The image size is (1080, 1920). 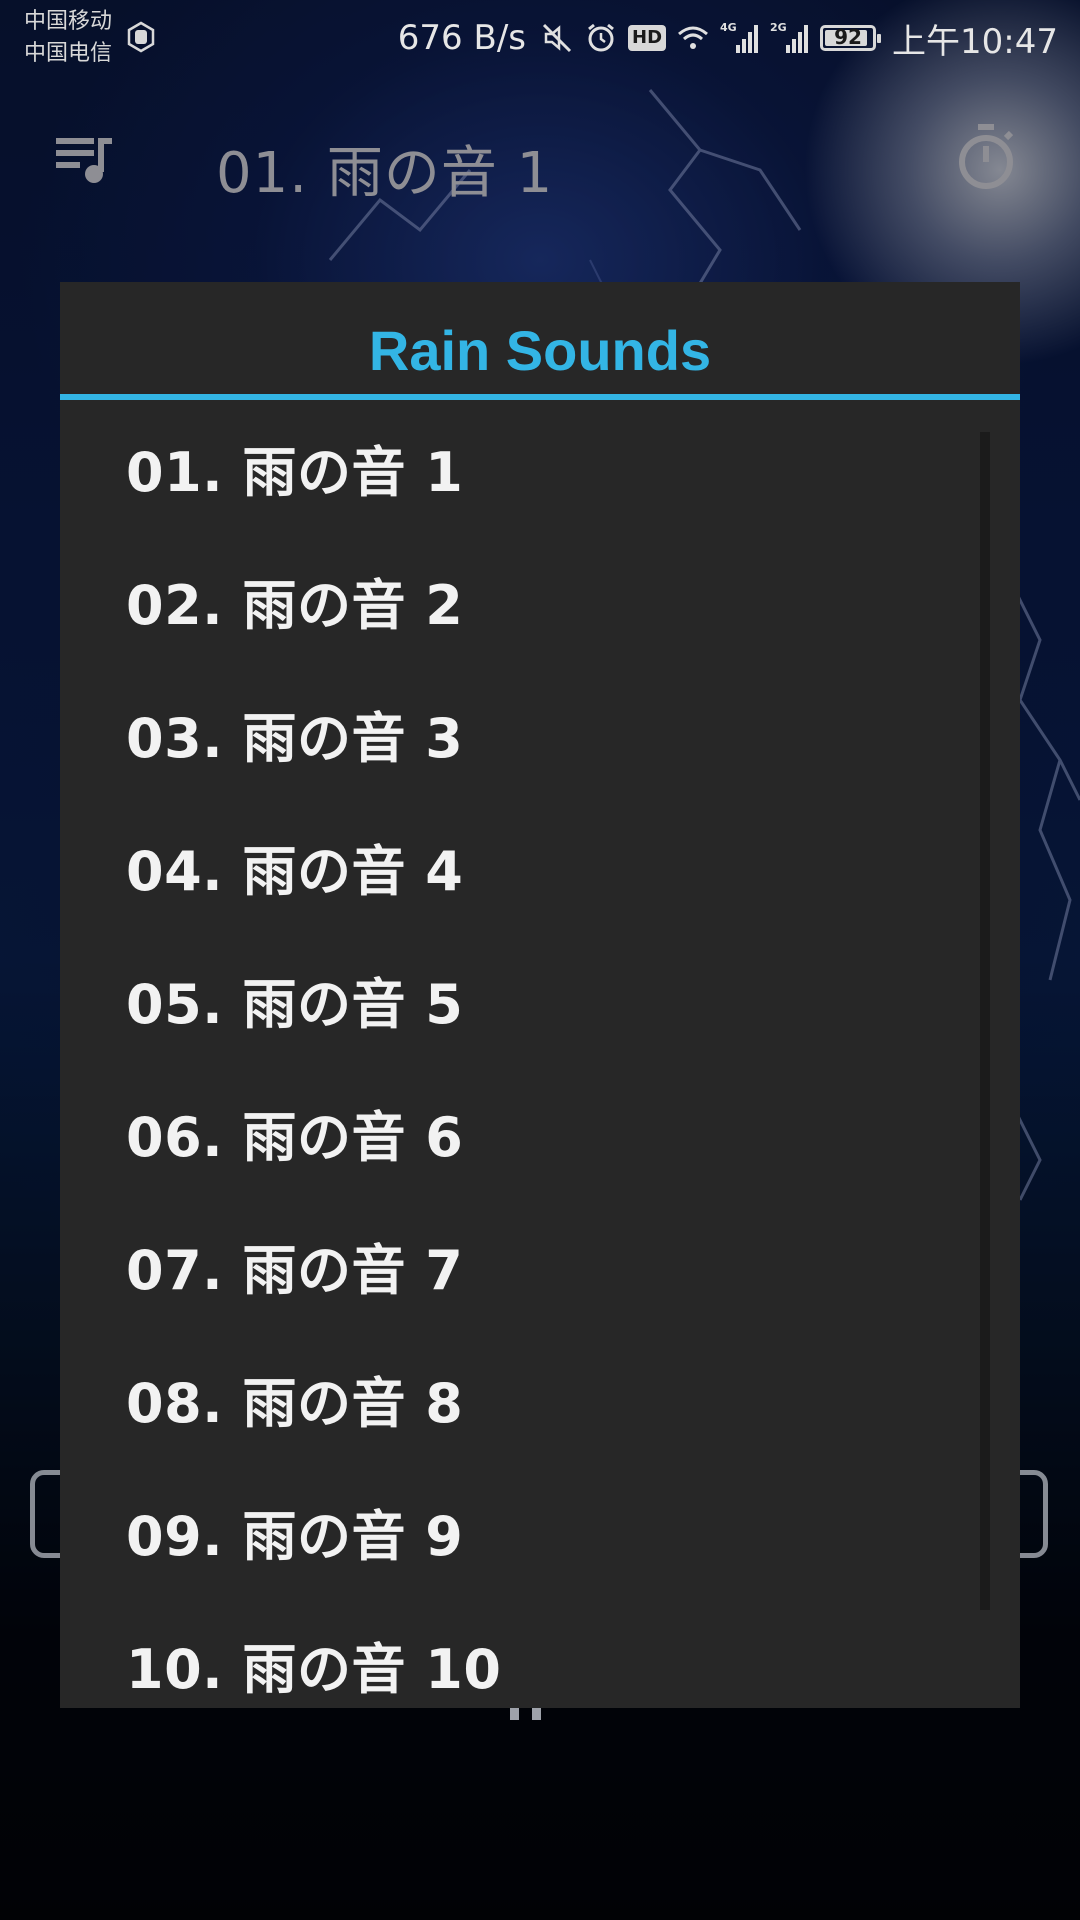 What do you see at coordinates (540, 1398) in the screenshot?
I see `track-list-item: 08. 雨の音 8` at bounding box center [540, 1398].